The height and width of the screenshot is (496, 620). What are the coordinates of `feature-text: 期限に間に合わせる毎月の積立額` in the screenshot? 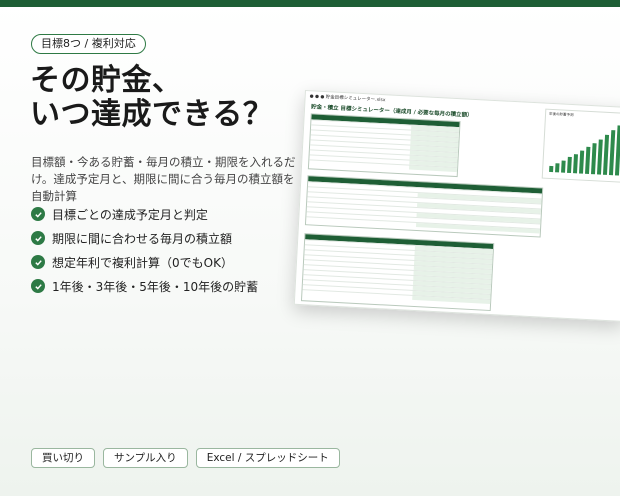 It's located at (142, 238).